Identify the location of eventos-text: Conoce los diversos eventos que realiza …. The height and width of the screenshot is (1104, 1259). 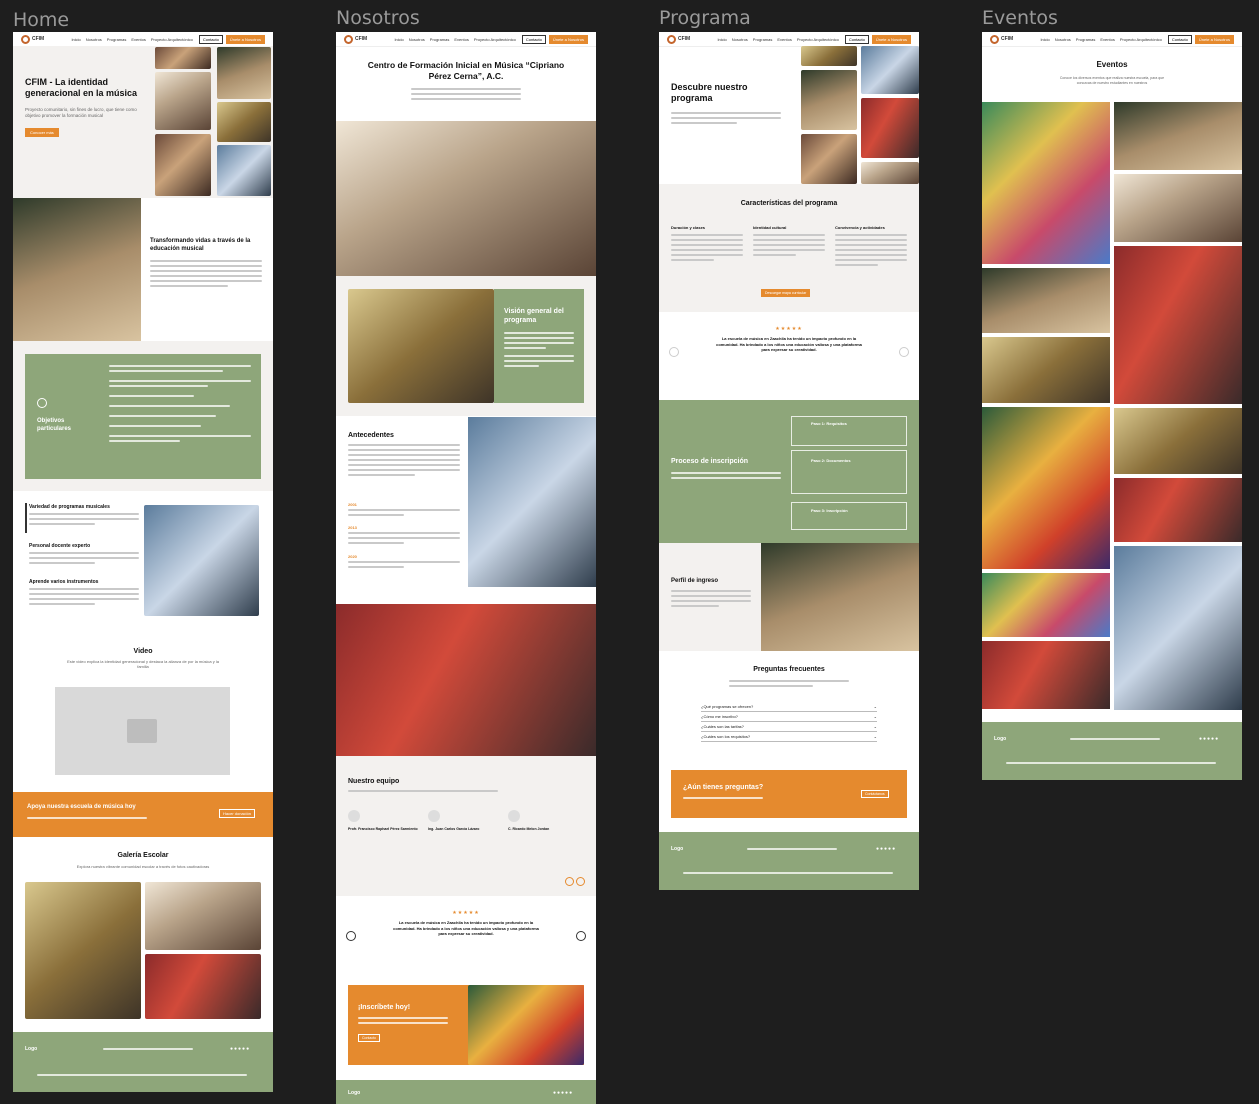
(1112, 80).